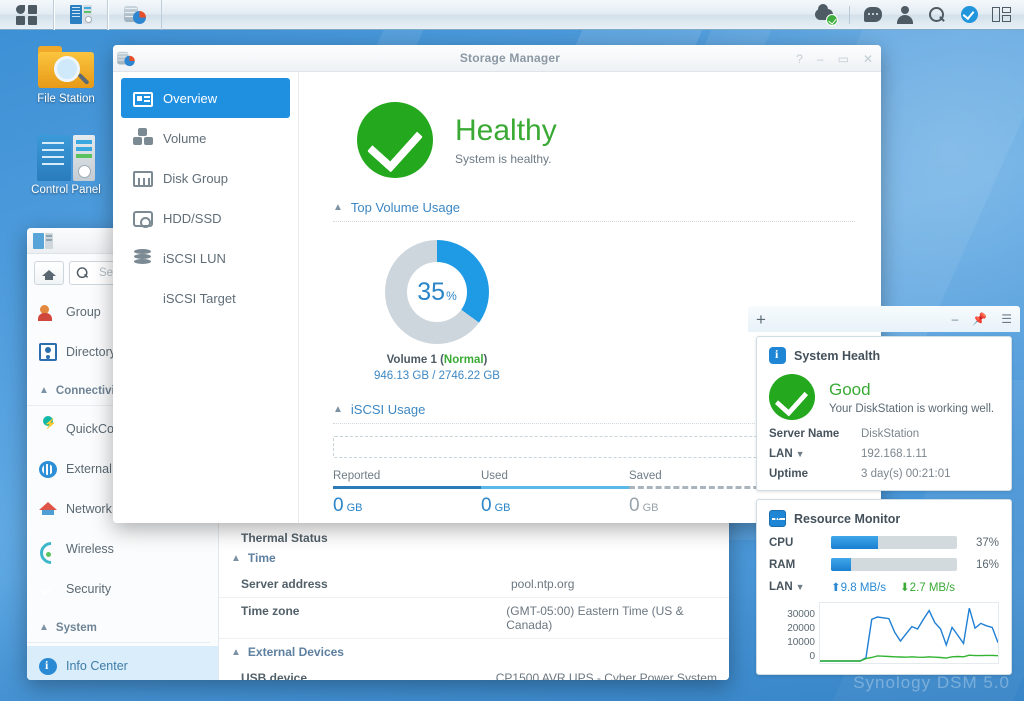 This screenshot has width=1024, height=701. I want to click on donut-percent-value: 35, so click(431, 291).